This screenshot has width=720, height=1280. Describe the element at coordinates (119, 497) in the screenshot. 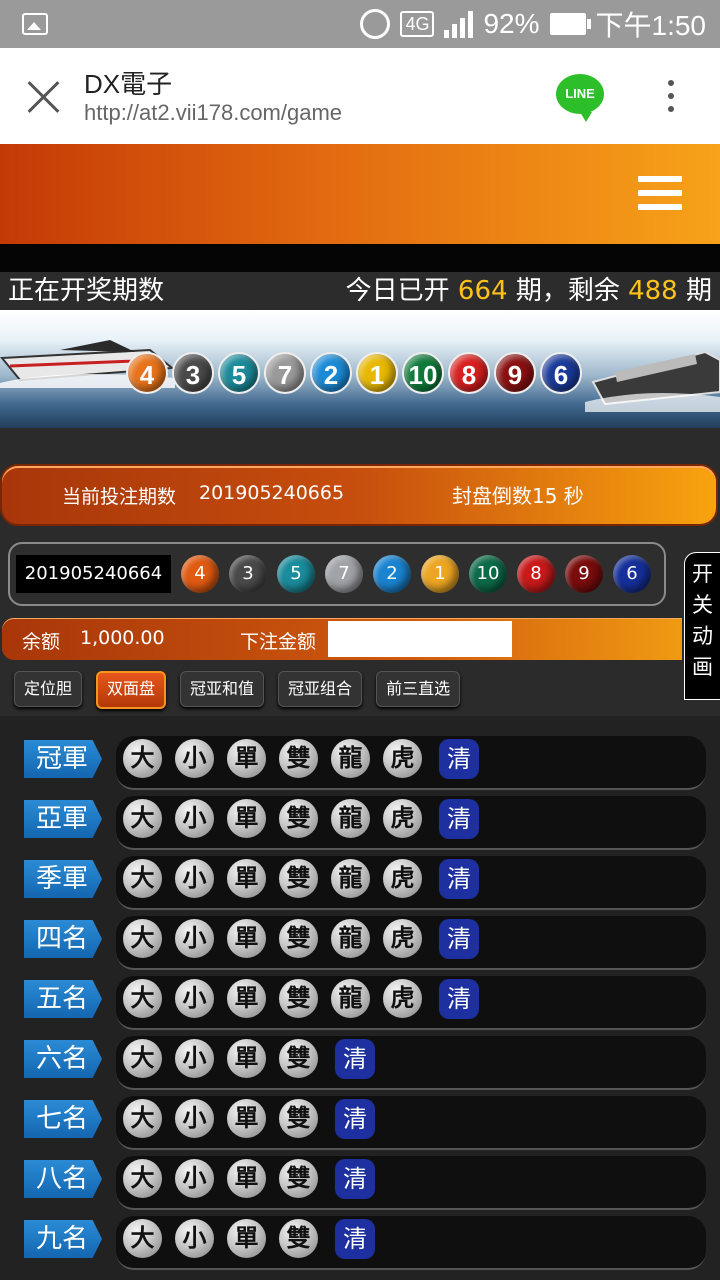

I see `current-period-label: 当前投注期数` at that location.